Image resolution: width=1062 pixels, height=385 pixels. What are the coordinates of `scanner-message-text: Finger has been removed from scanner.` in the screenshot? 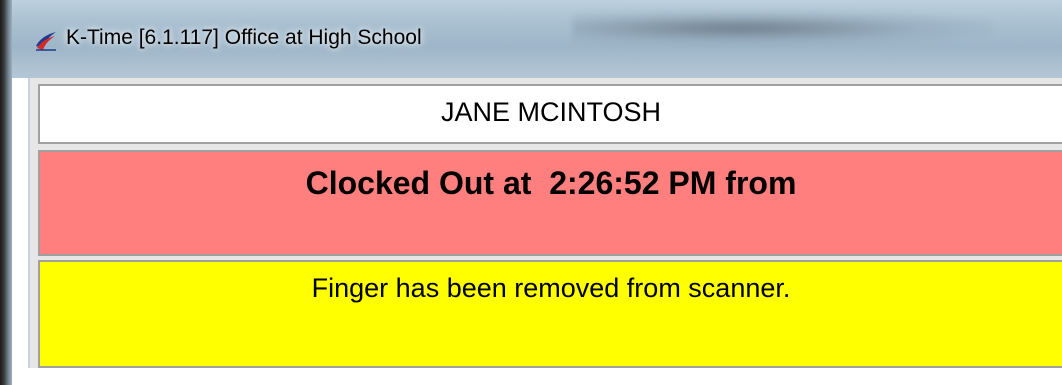 It's located at (551, 288).